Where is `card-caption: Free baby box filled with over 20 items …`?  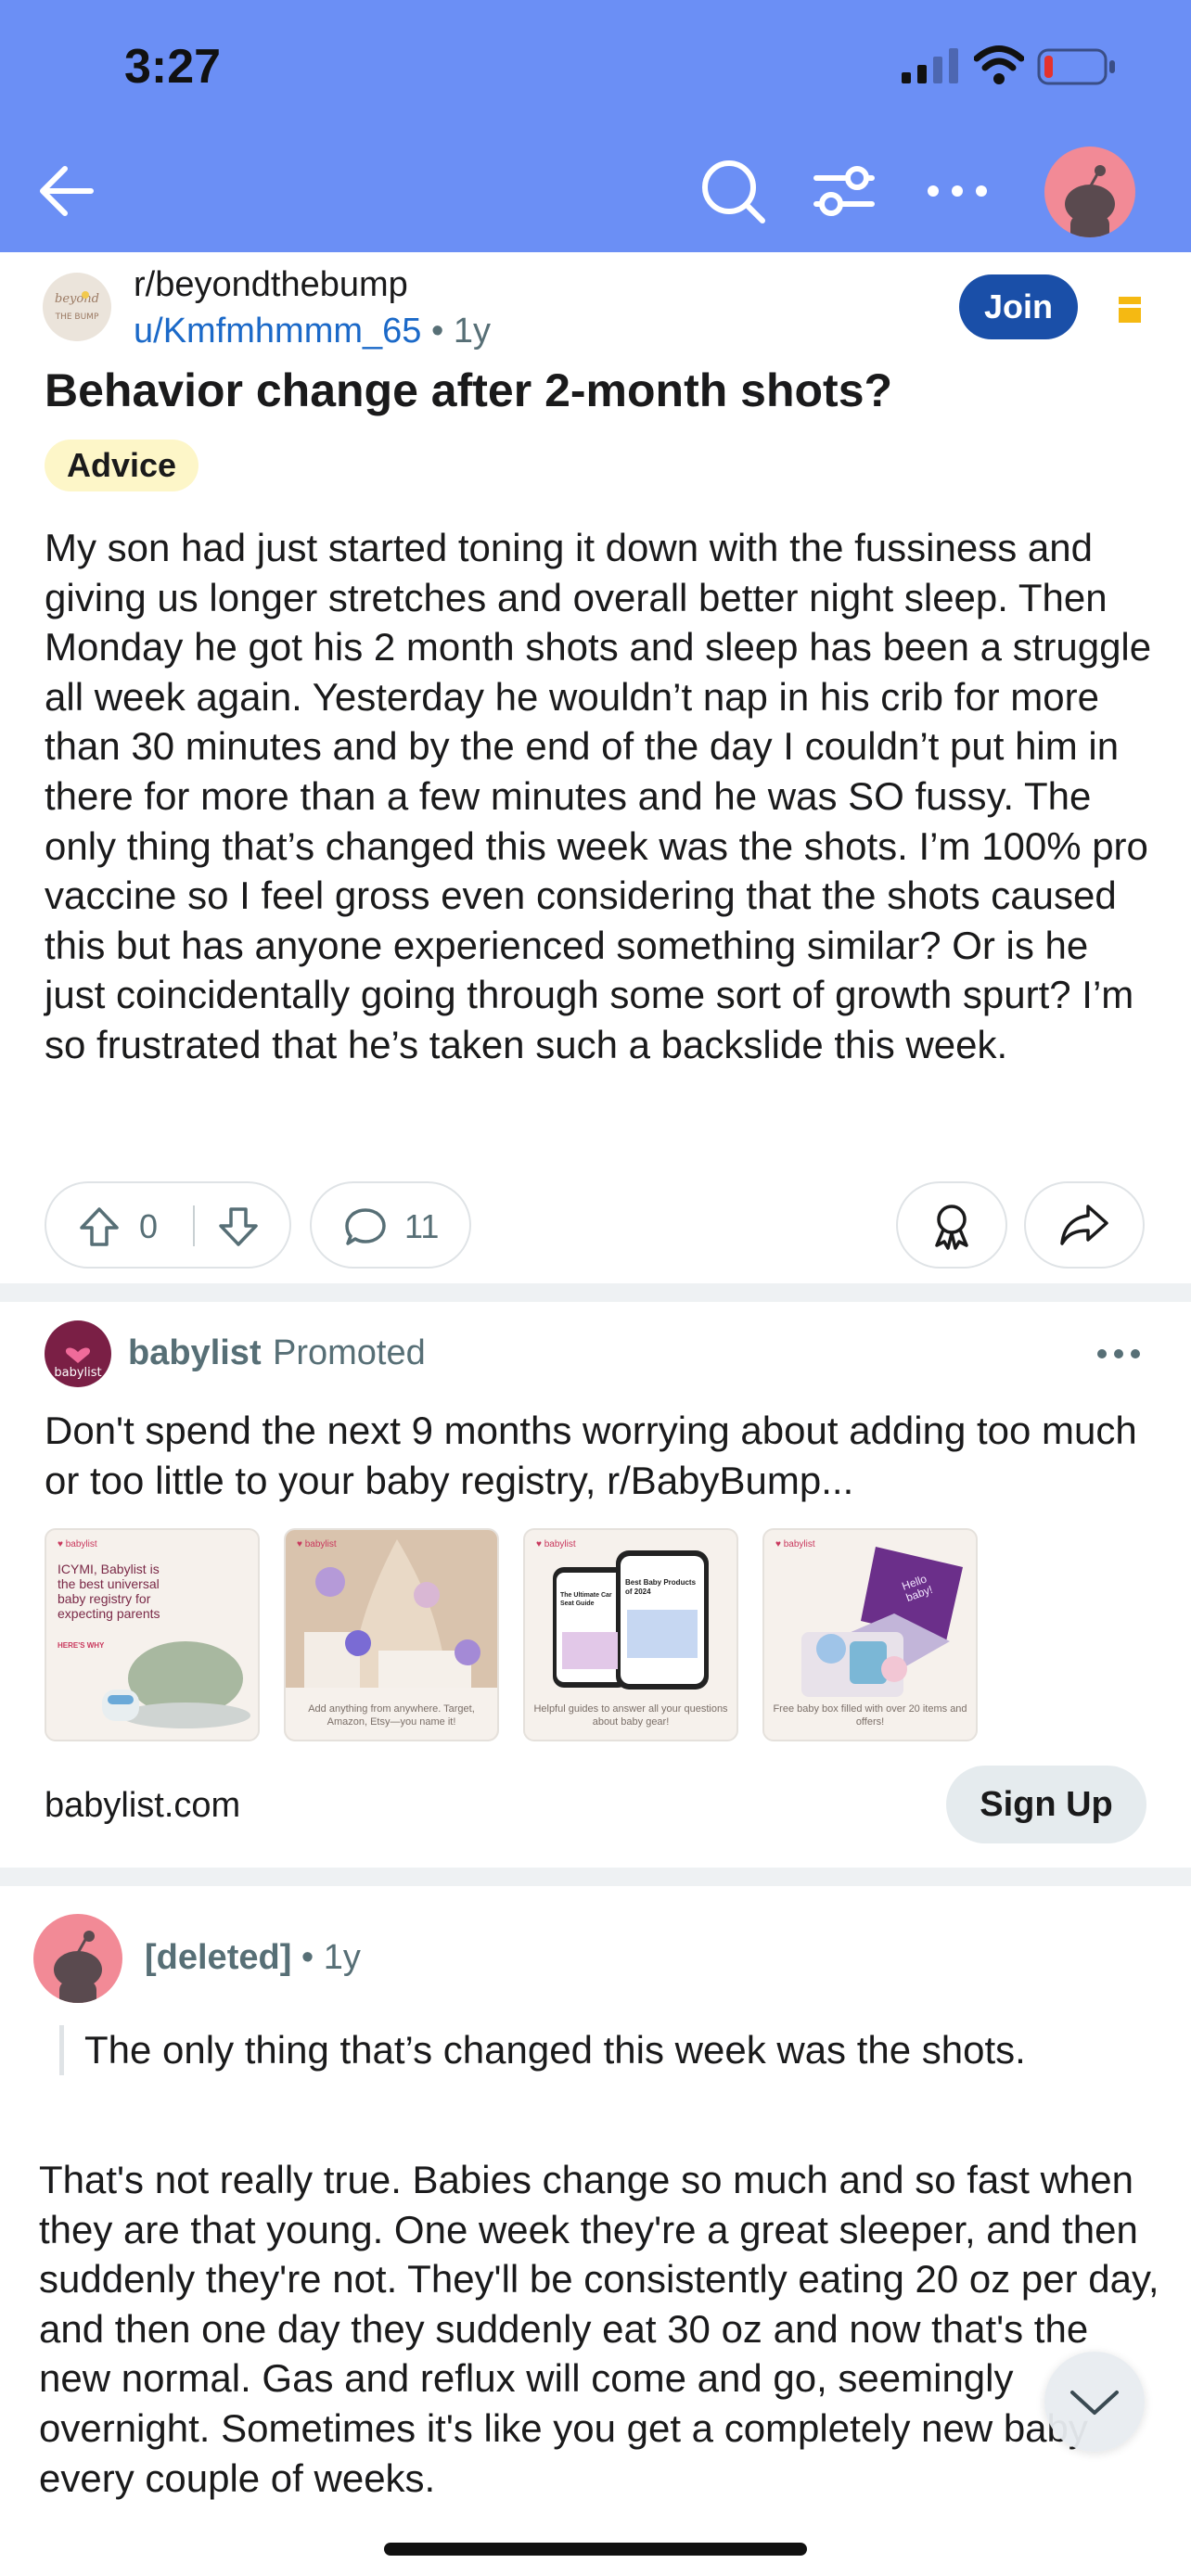 card-caption: Free baby box filled with over 20 items … is located at coordinates (870, 1715).